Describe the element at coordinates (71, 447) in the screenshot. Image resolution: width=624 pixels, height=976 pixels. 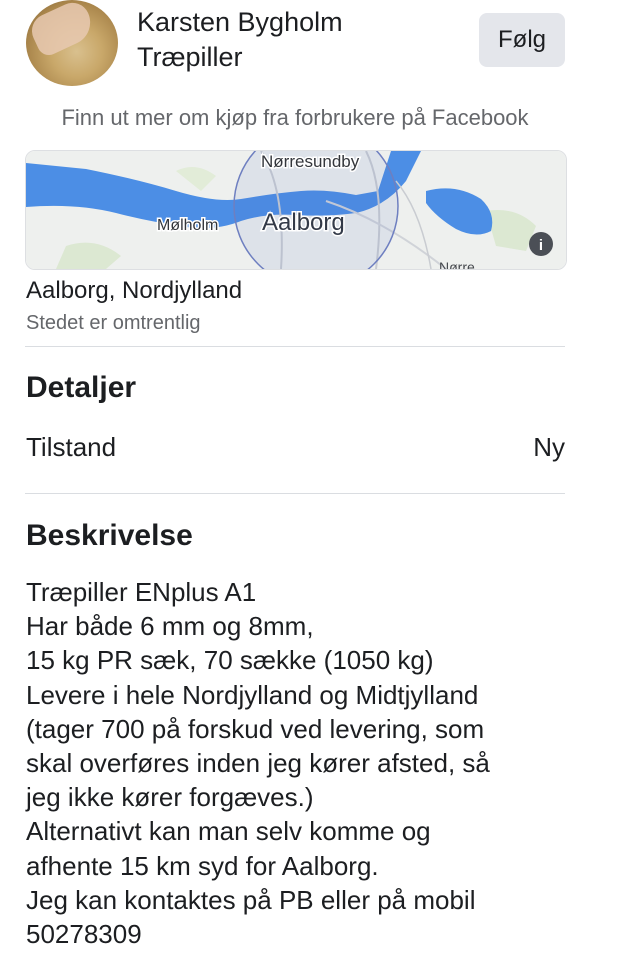
I see `condition-label: Tilstand` at that location.